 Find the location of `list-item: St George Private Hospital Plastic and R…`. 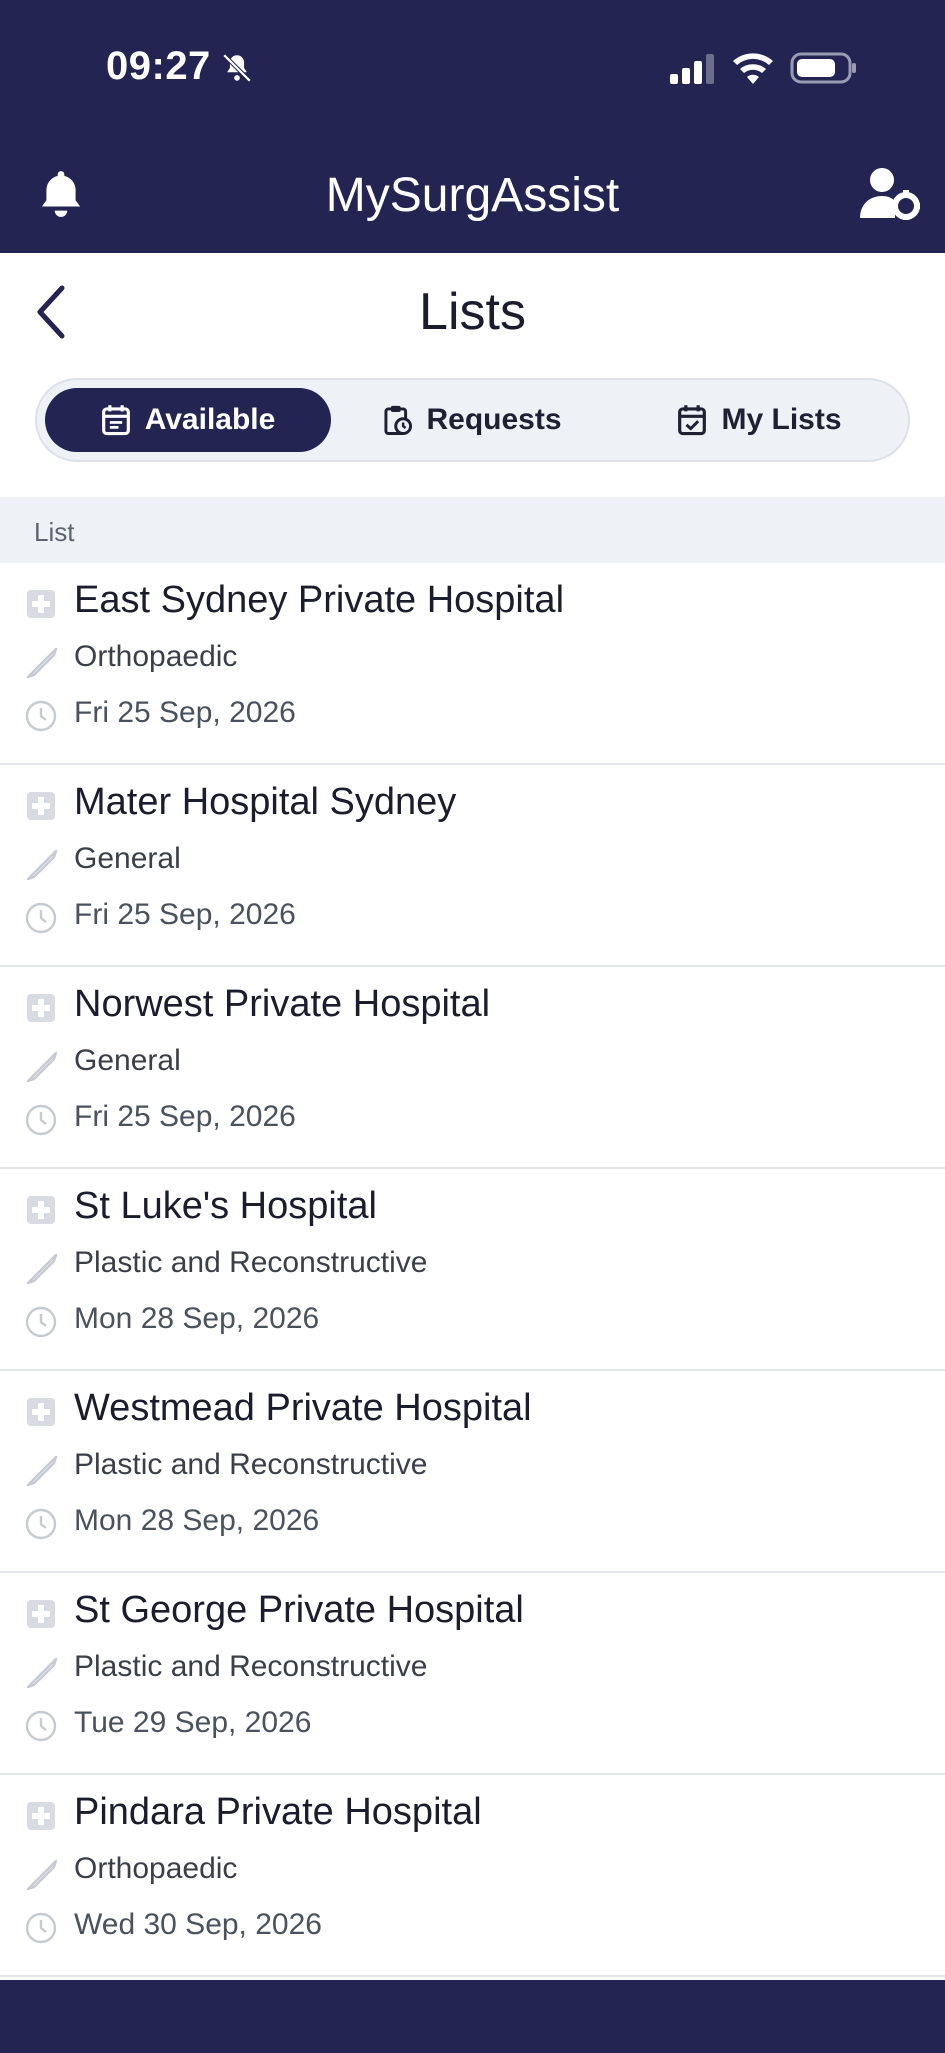

list-item: St George Private Hospital Plastic and R… is located at coordinates (472, 1674).